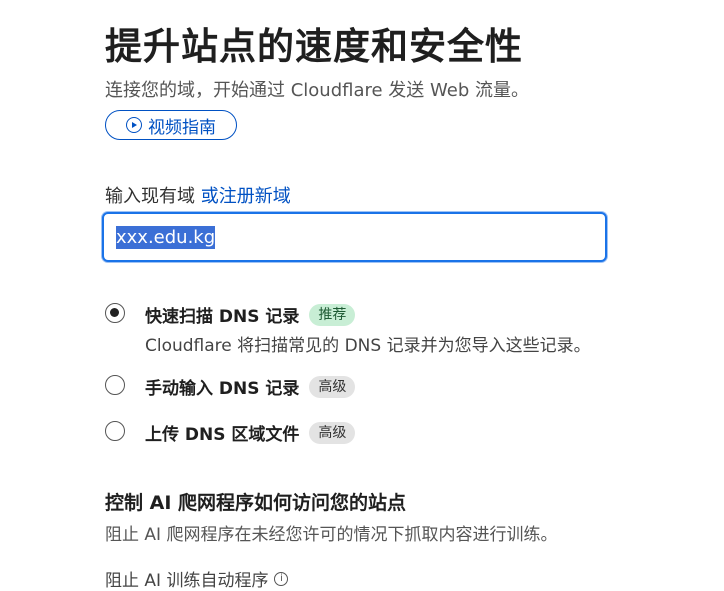 The width and height of the screenshot is (724, 591). I want to click on block-ai-training-row: 阻止 AI 训练自动程序 i, so click(197, 578).